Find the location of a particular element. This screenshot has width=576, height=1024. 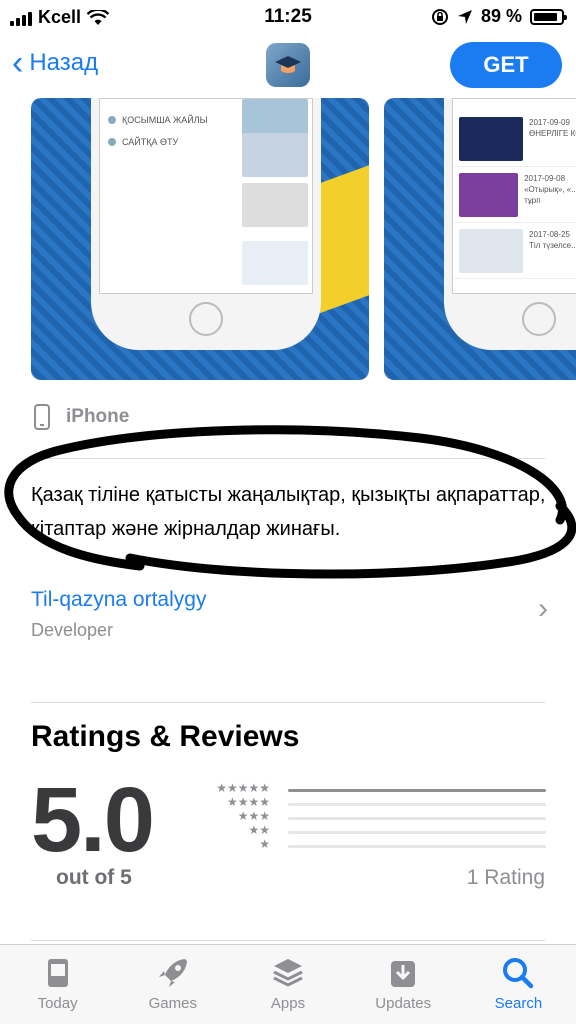

star-rating-icon: ★★★★★ is located at coordinates (243, 788).